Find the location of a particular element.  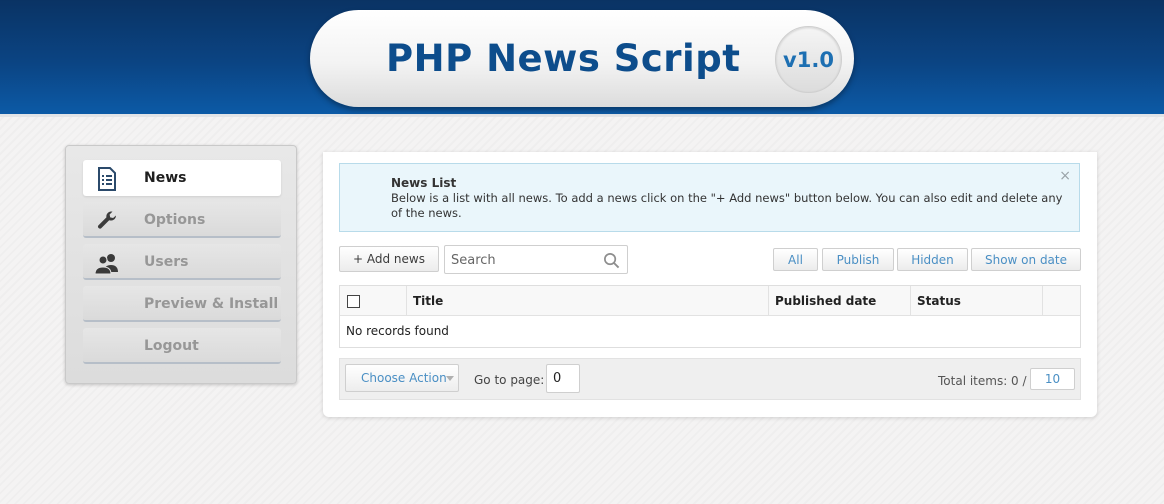

choose-action-dropdown: Choose Action is located at coordinates (402, 378).